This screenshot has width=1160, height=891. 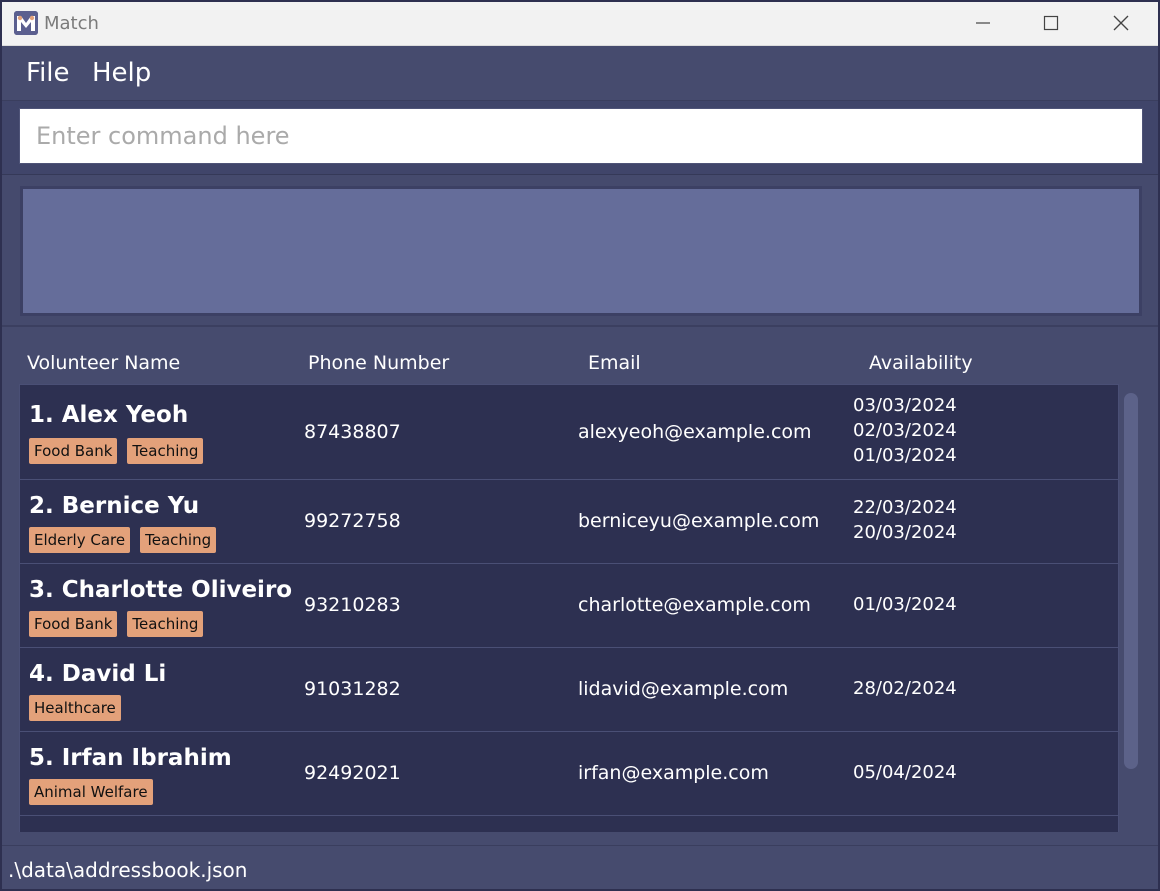 I want to click on file-path: .\data\addressbook.json, so click(x=128, y=870).